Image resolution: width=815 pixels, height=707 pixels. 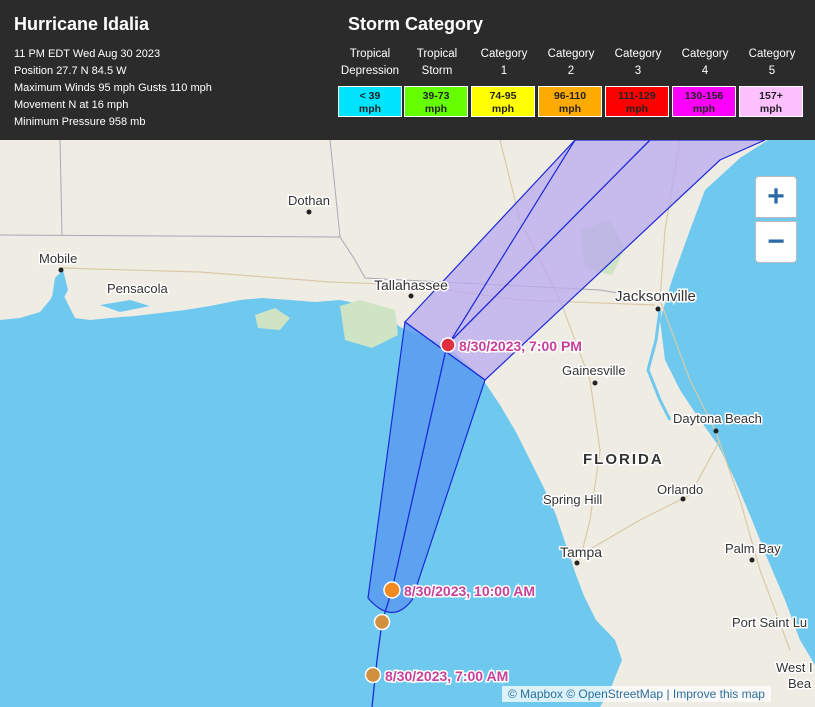 I want to click on legend-swatch-cat1: 74-95 mph, so click(x=503, y=101).